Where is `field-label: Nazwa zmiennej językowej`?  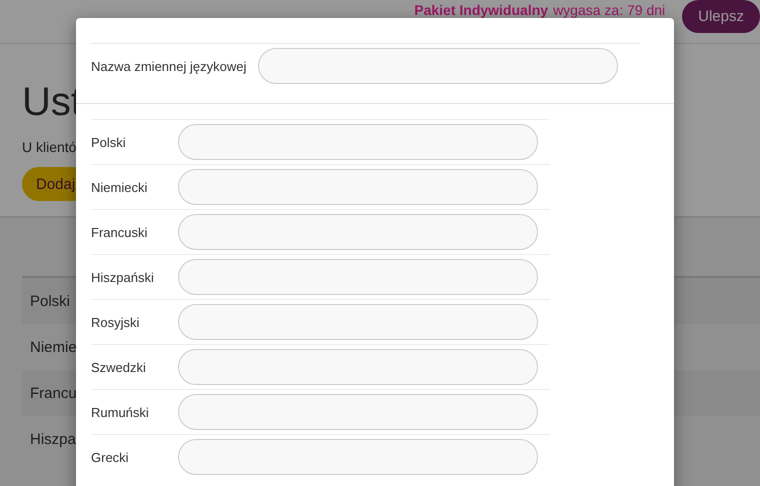
field-label: Nazwa zmiennej językowej is located at coordinates (168, 66).